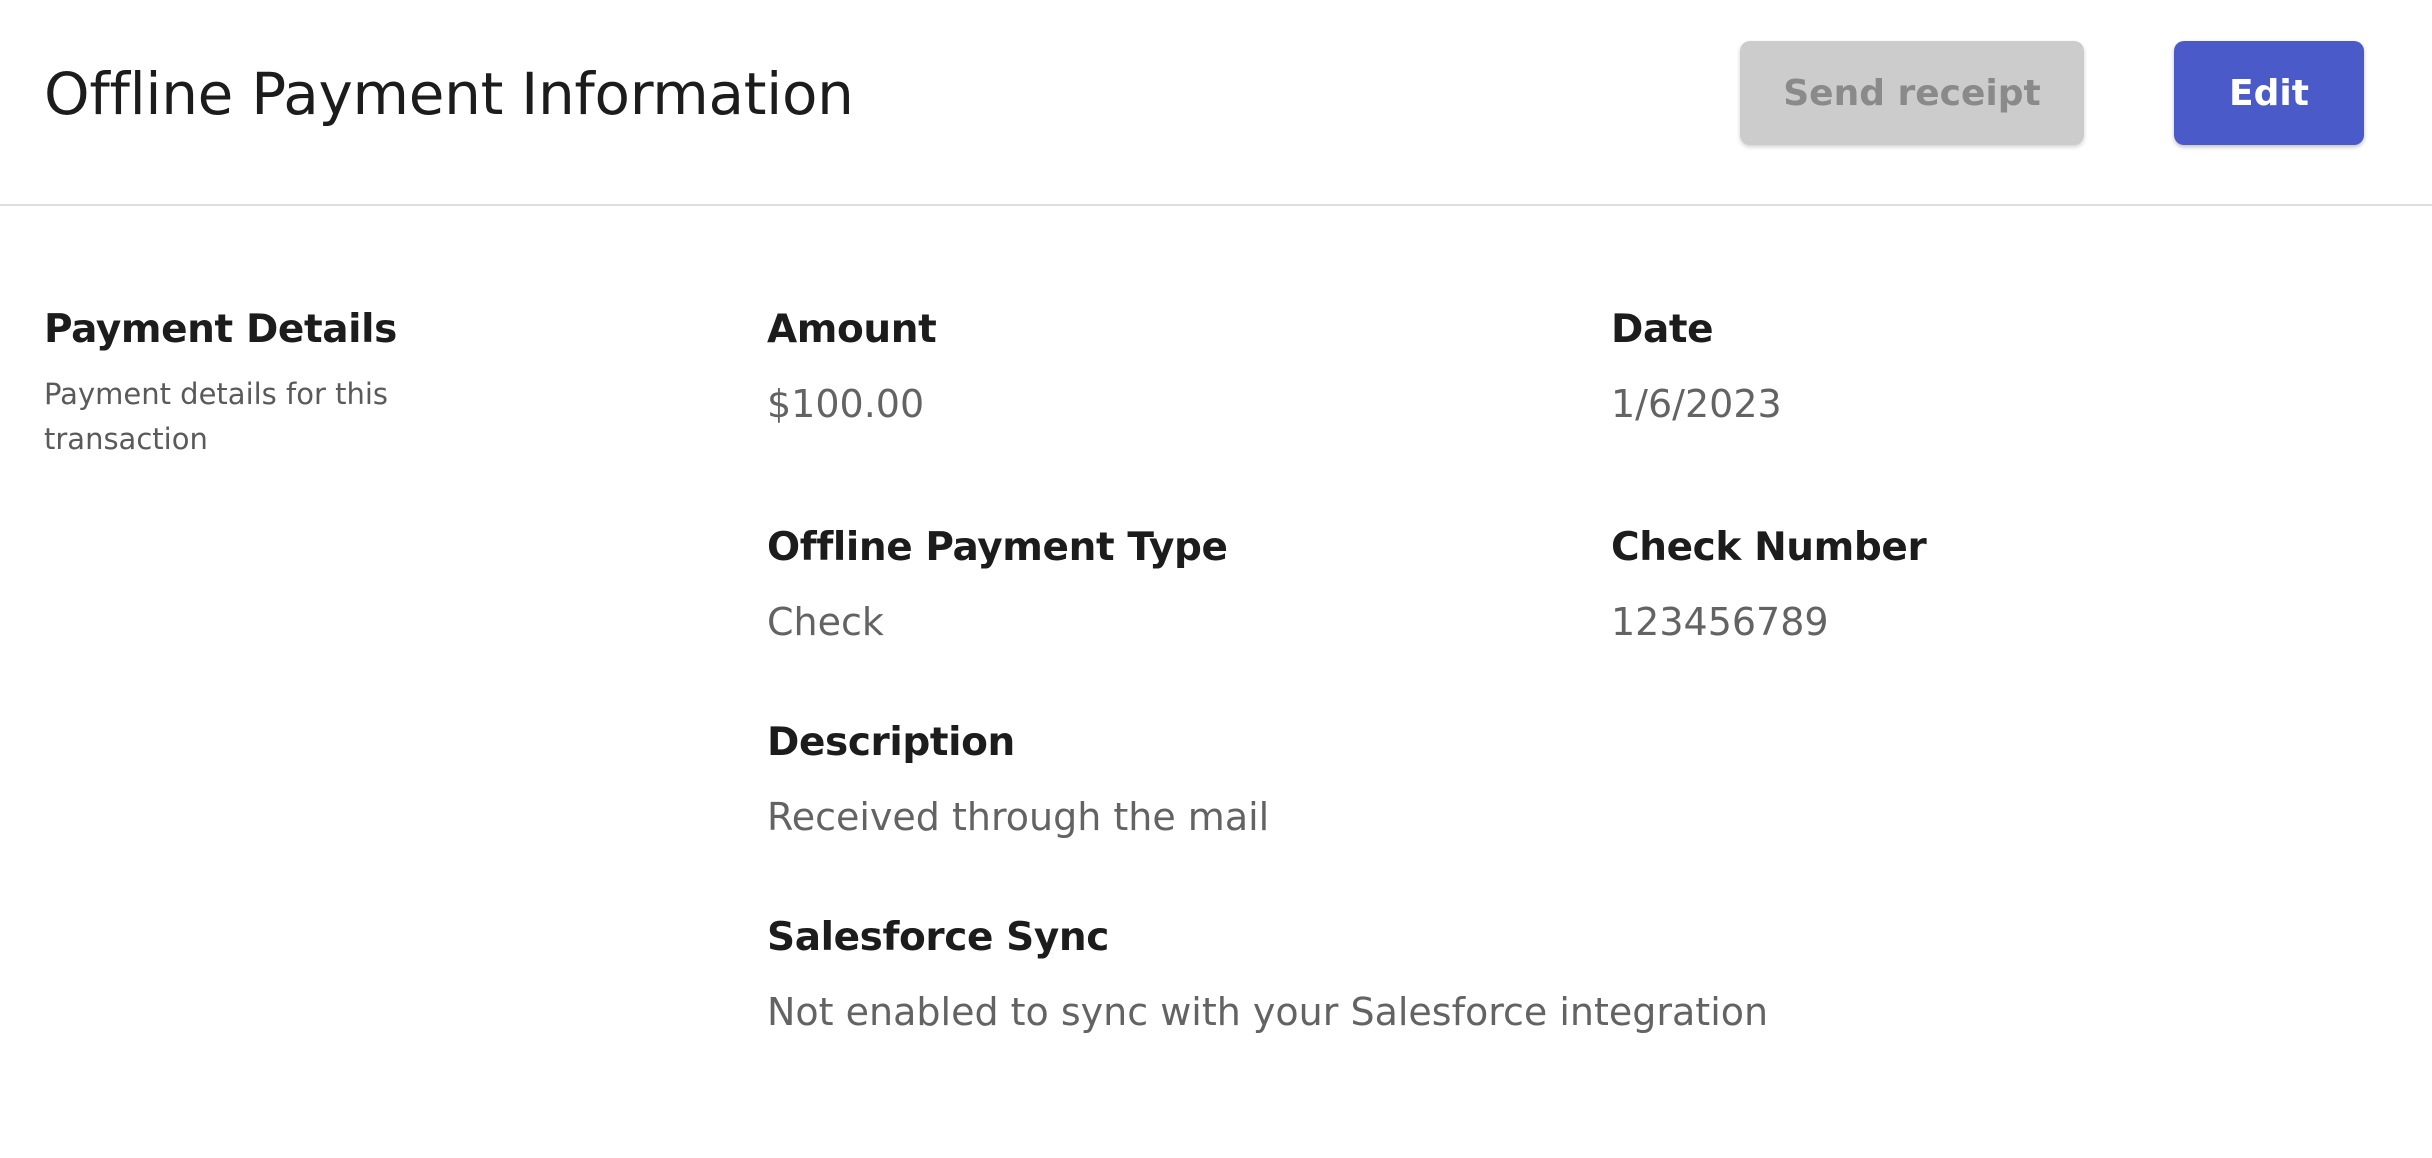  Describe the element at coordinates (1696, 367) in the screenshot. I see `date-field: Date 1/6/2023` at that location.